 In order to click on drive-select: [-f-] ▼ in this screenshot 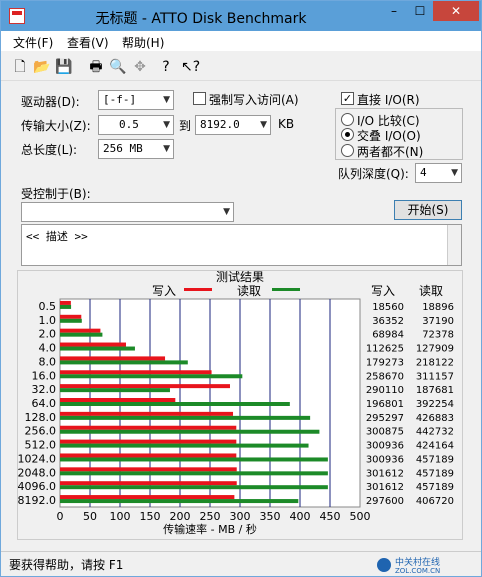, I will do `click(136, 100)`.